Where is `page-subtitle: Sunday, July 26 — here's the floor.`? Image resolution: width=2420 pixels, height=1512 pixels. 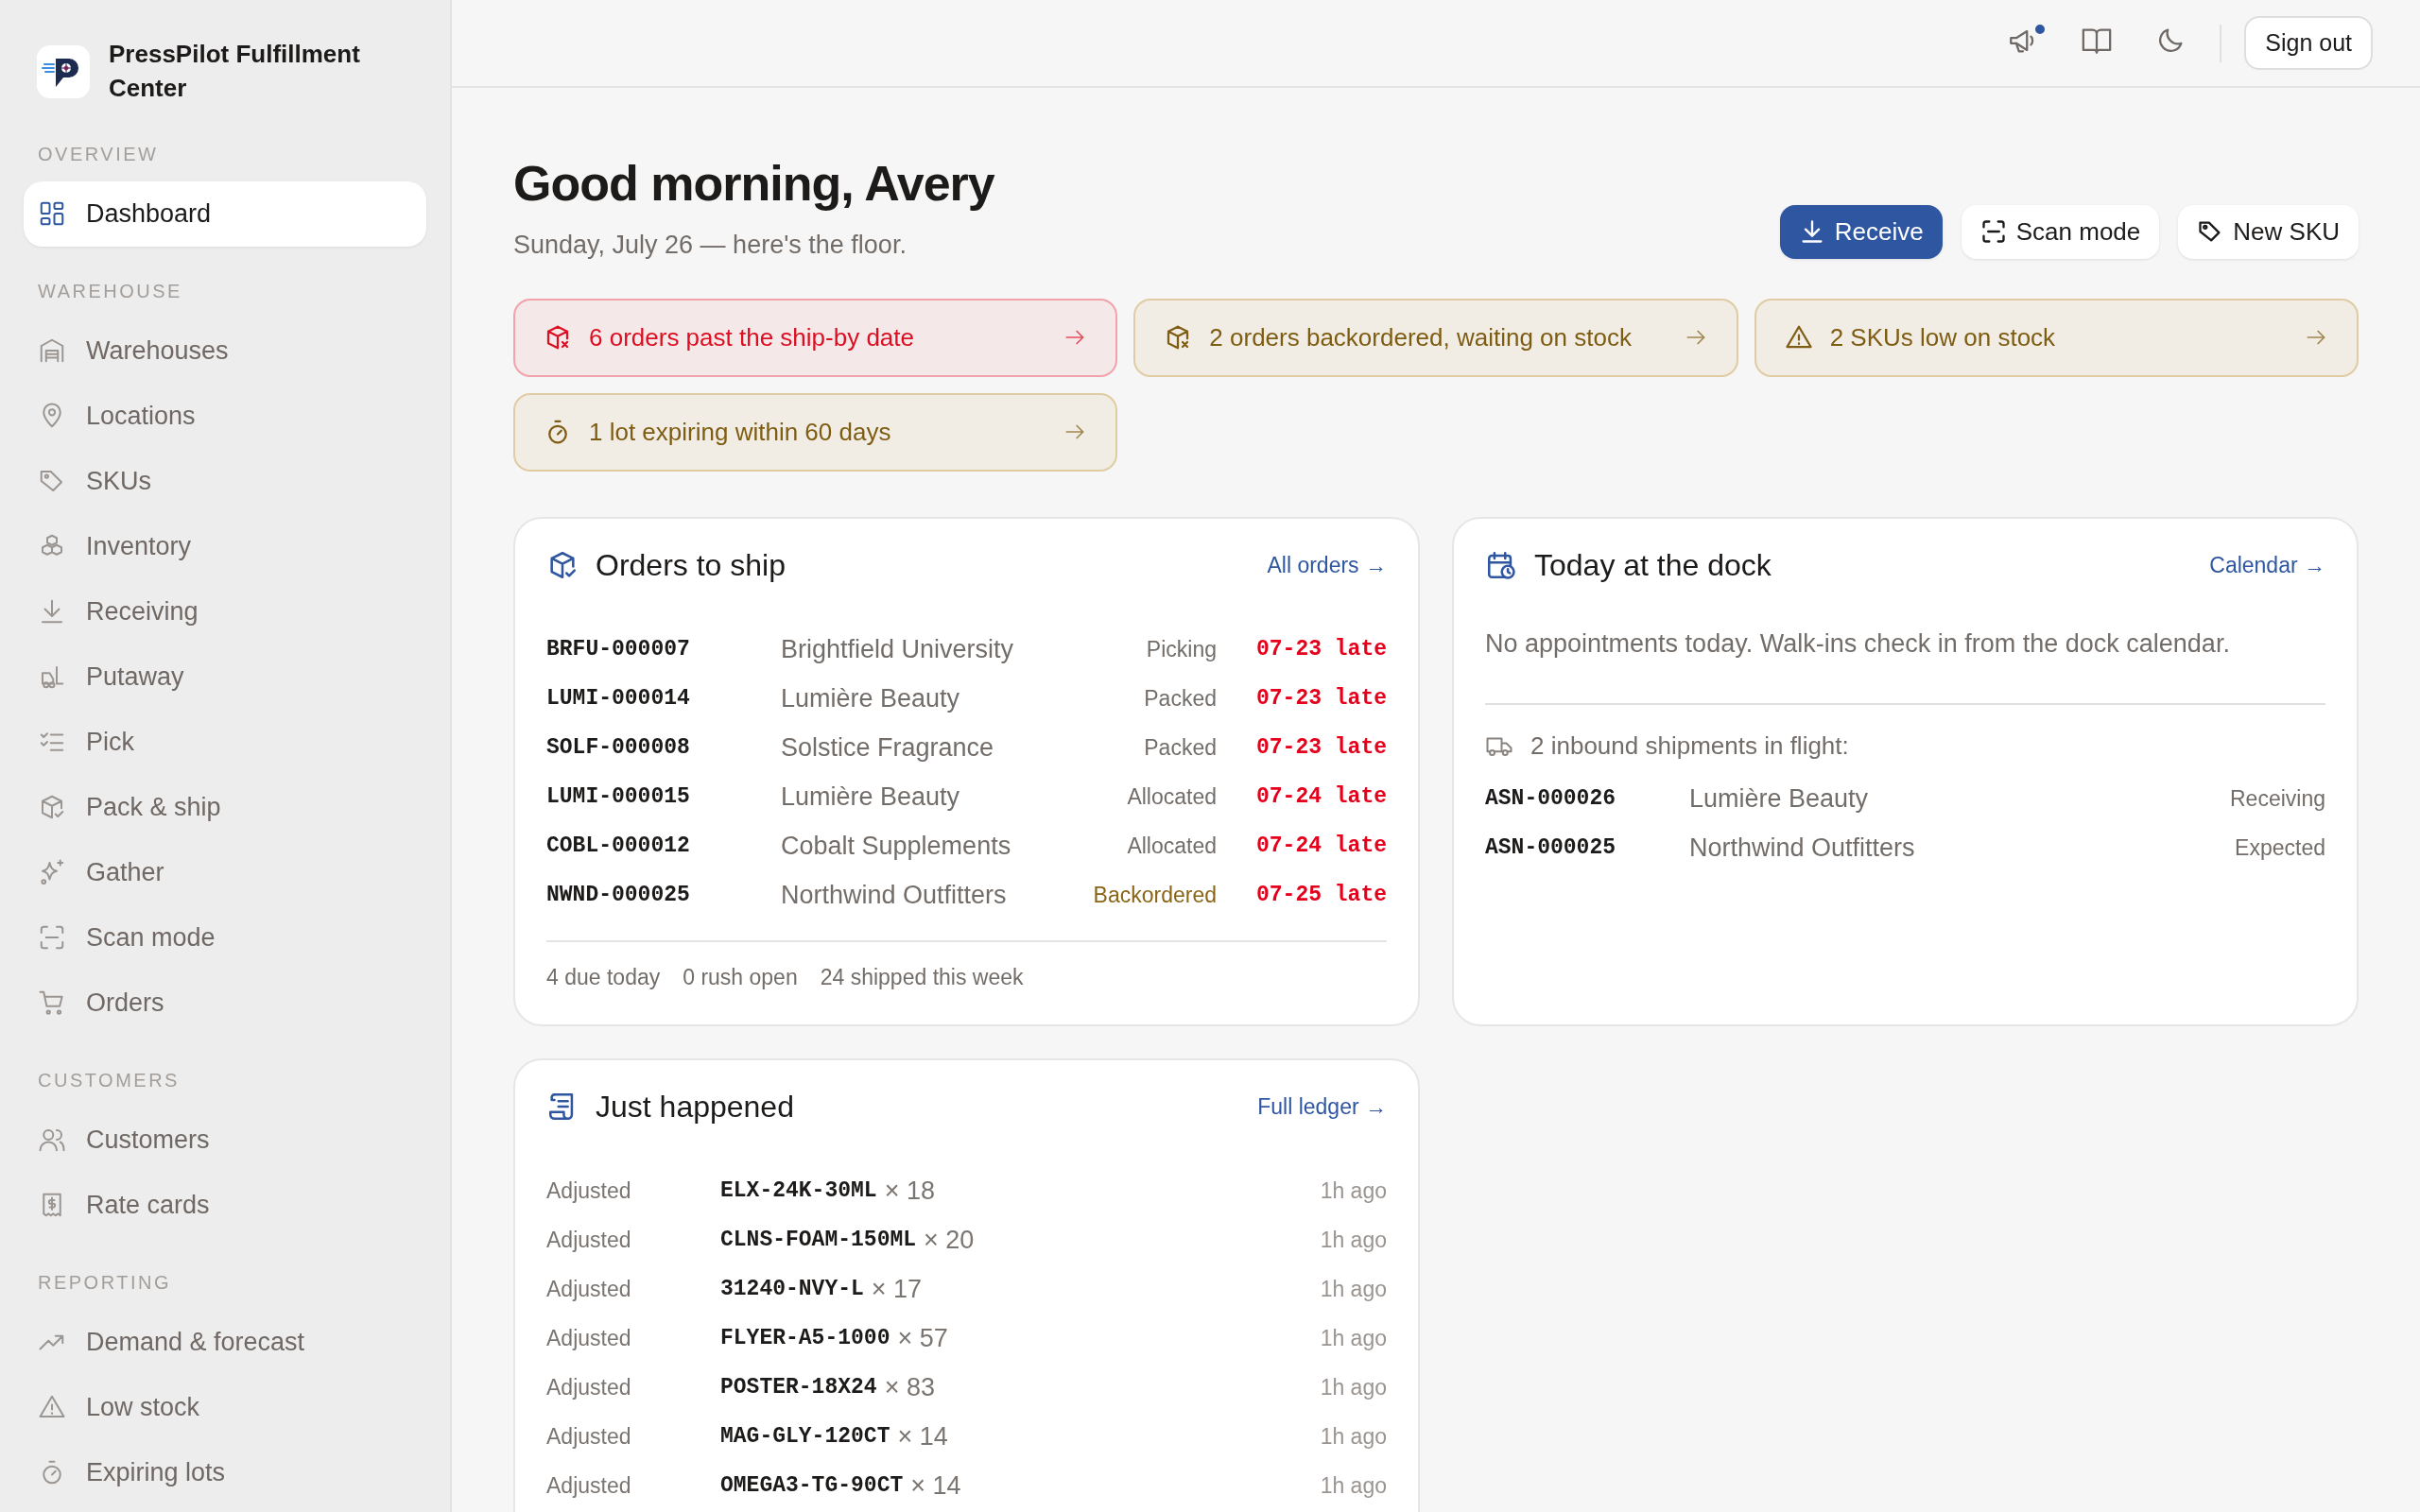
page-subtitle: Sunday, July 26 — here's the floor. is located at coordinates (710, 246).